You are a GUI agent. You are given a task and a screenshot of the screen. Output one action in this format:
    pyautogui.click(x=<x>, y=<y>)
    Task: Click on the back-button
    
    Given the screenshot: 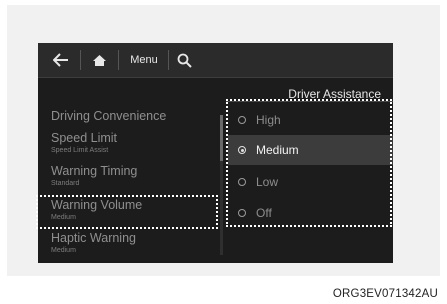 What is the action you would take?
    pyautogui.click(x=61, y=60)
    